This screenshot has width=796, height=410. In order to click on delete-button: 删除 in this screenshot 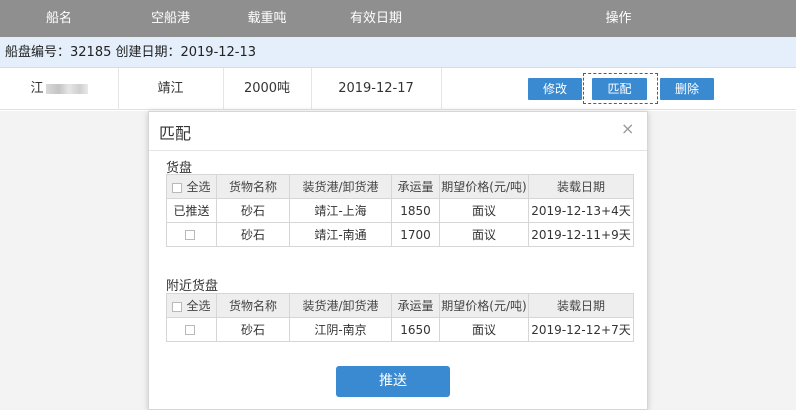, I will do `click(687, 89)`.